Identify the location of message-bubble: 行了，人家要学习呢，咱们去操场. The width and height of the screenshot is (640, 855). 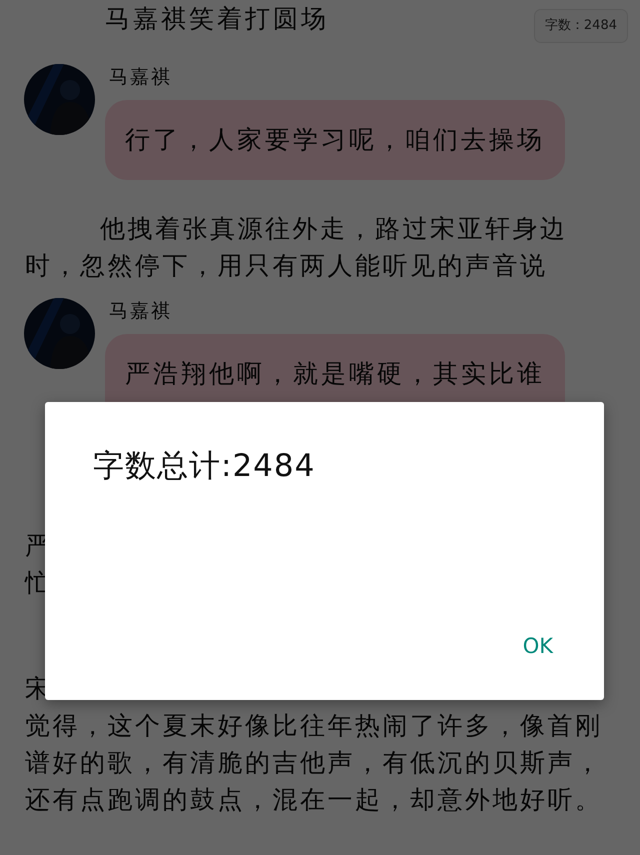
(335, 140).